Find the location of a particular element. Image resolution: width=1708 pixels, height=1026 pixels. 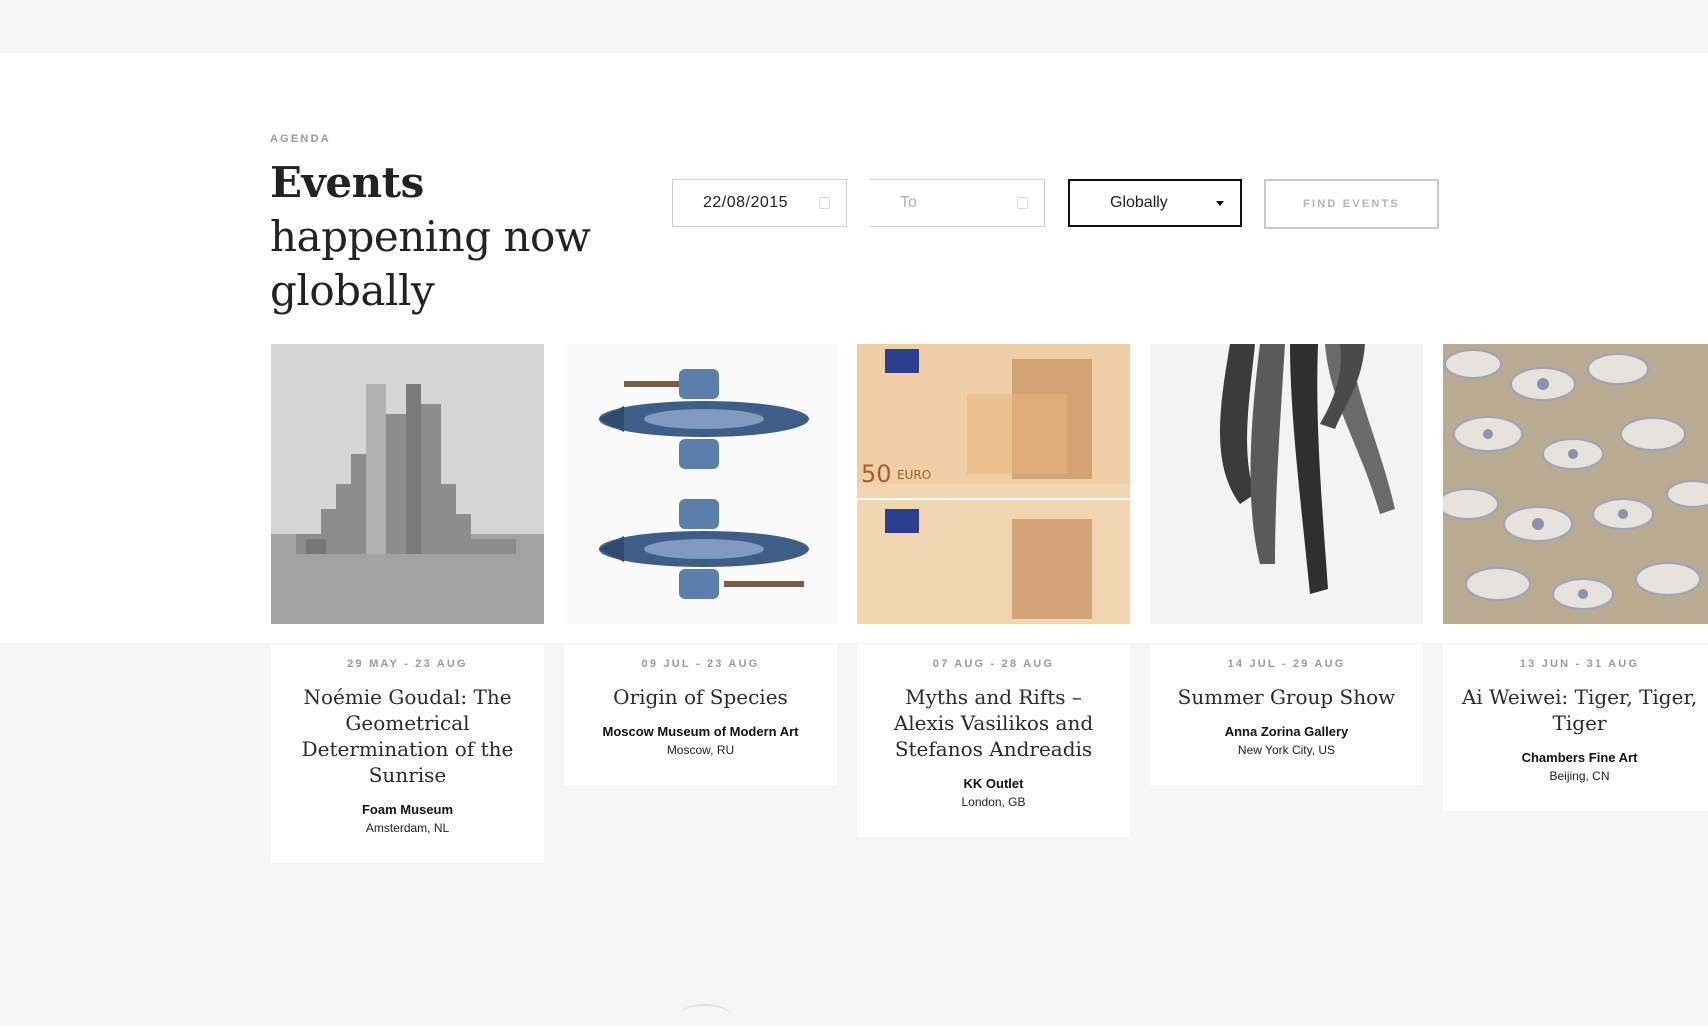

event-image-shark-figures is located at coordinates (700, 484).